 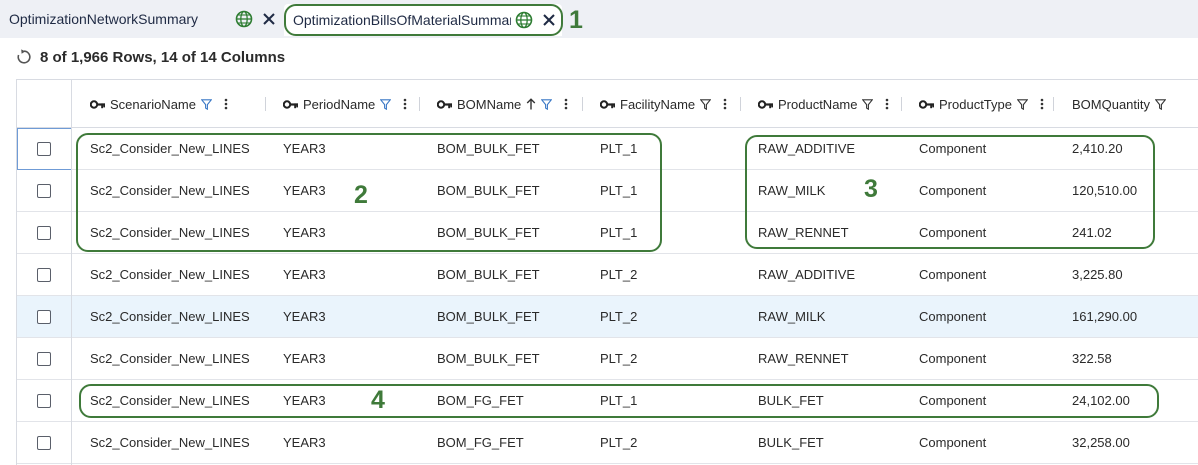 What do you see at coordinates (981, 104) in the screenshot?
I see `column-header-producttype: ProductType` at bounding box center [981, 104].